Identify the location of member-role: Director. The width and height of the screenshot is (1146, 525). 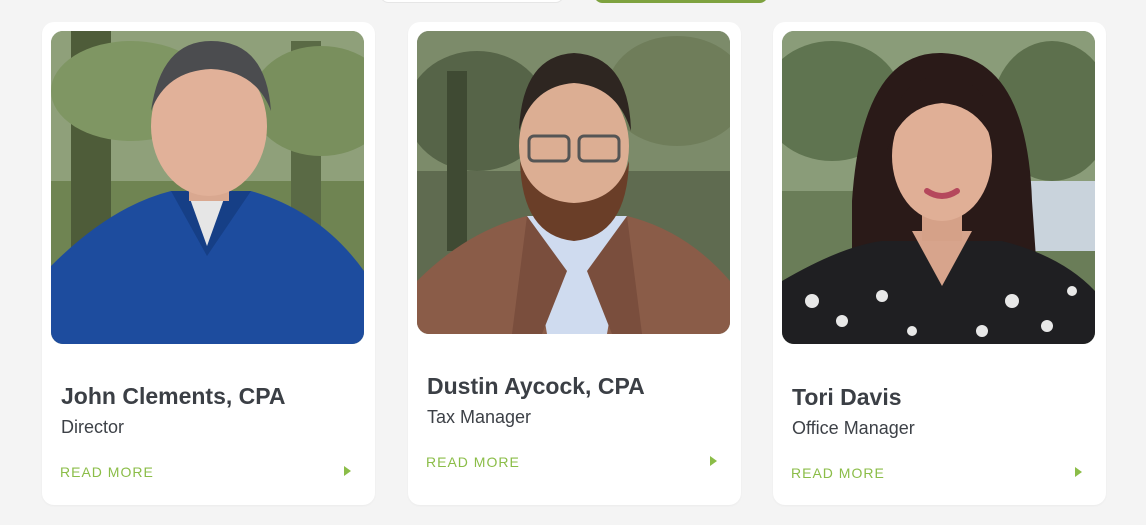
(93, 427).